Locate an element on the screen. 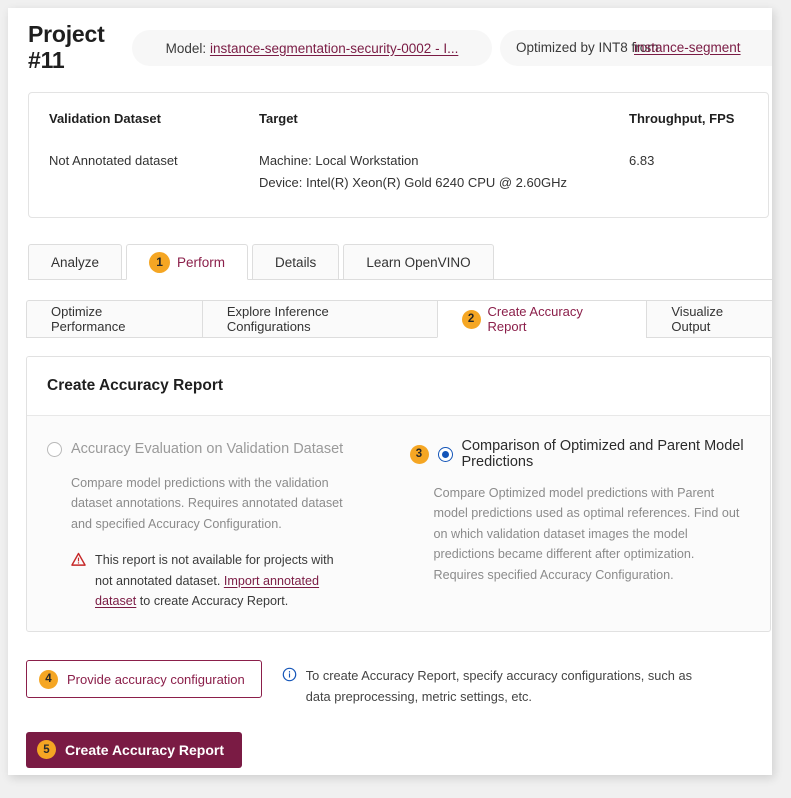 This screenshot has height=798, width=791. warning-triangle-icon is located at coordinates (78, 581).